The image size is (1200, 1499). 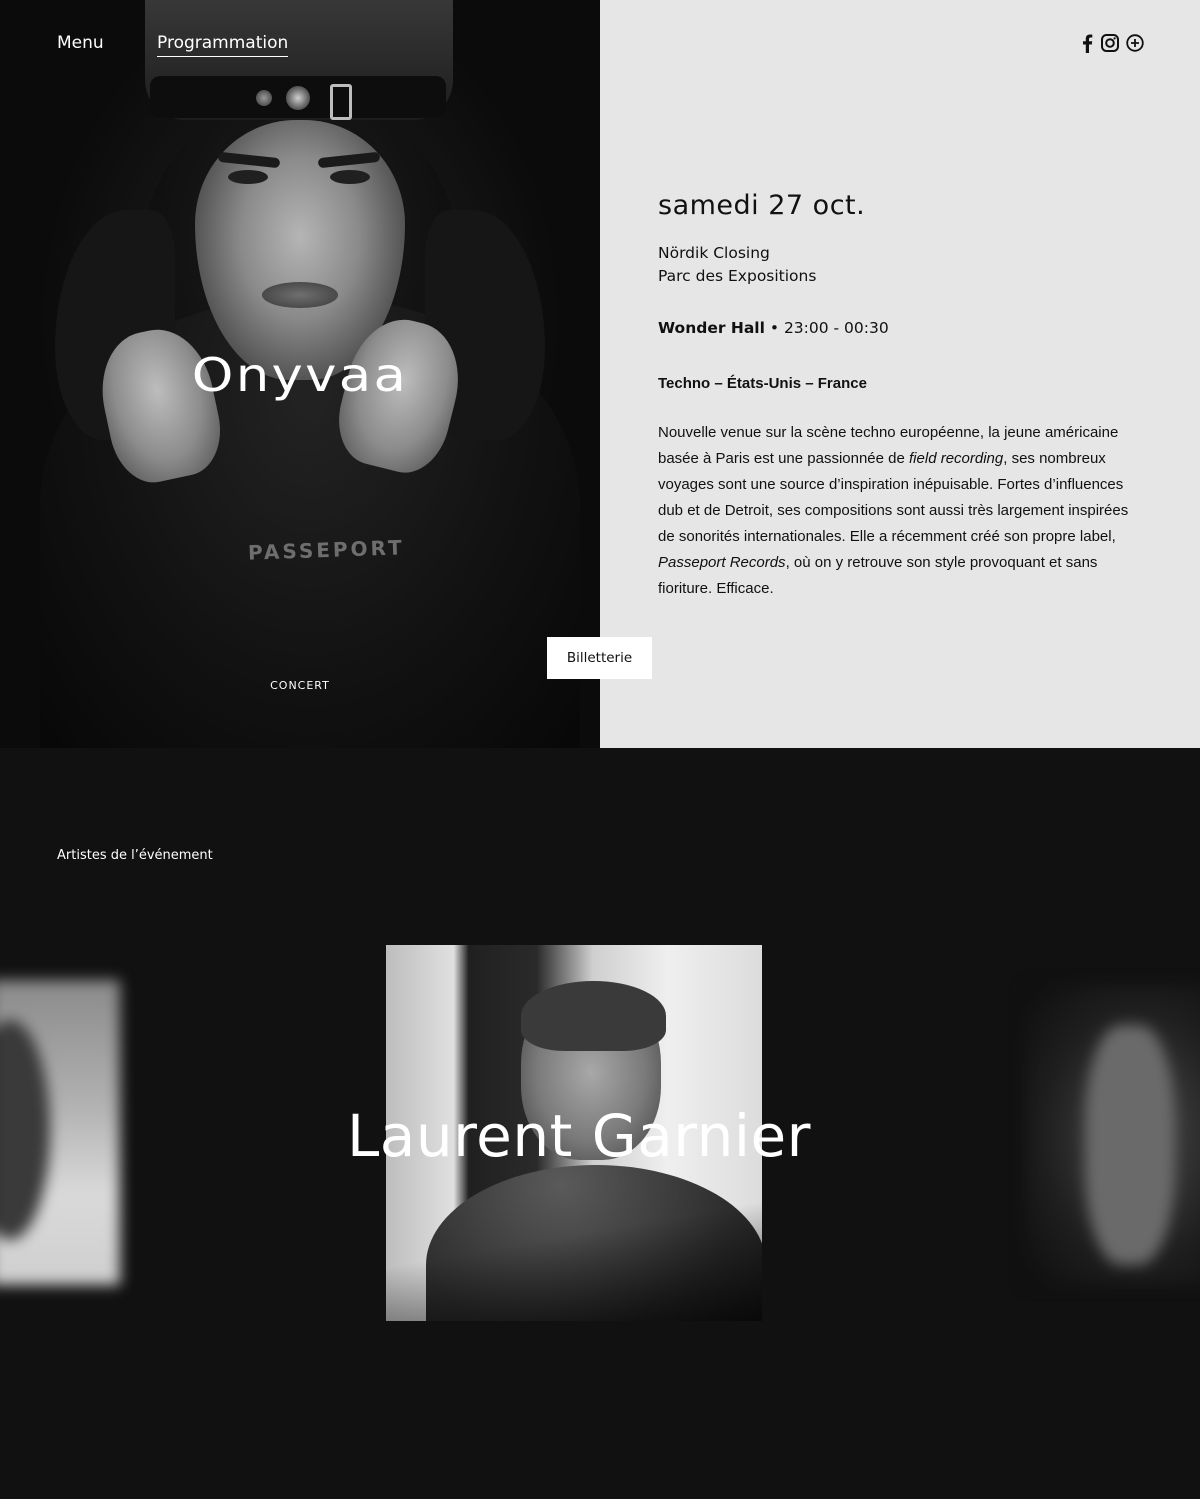 I want to click on nav-menu-link: Menu, so click(x=80, y=43).